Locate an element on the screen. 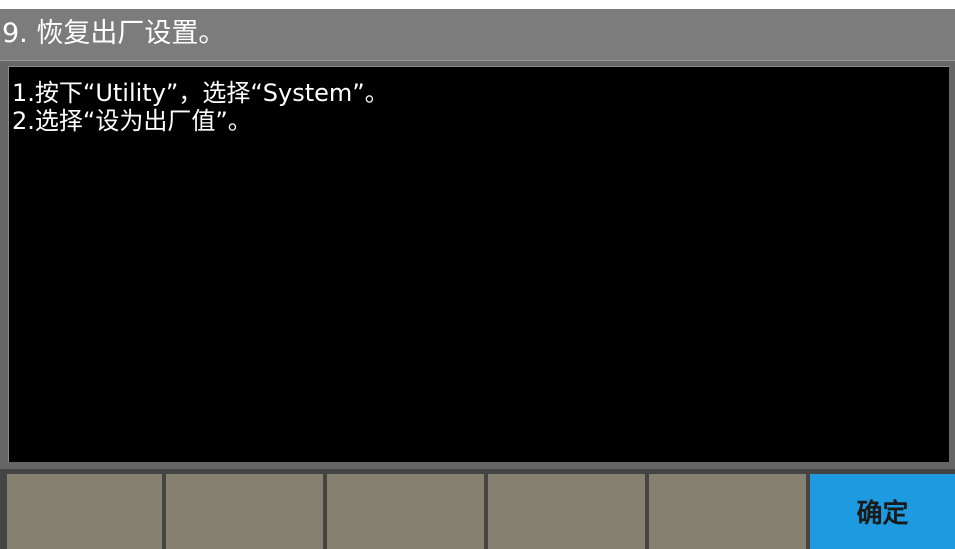 The image size is (955, 549). confirm-button: 确定 is located at coordinates (882, 511).